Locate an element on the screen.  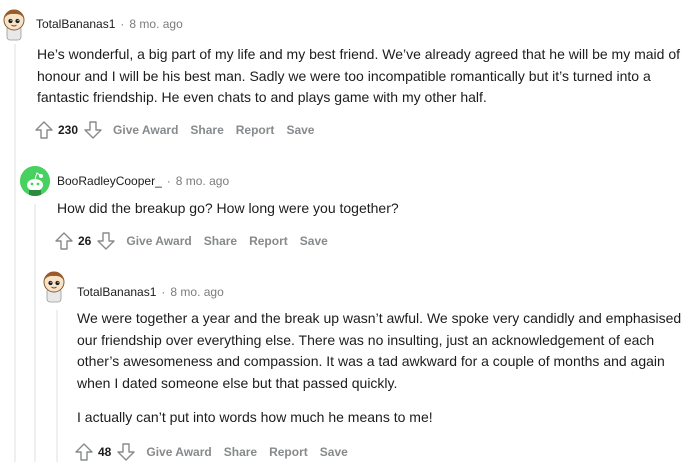
username: BooRadleyCooper_ is located at coordinates (109, 181).